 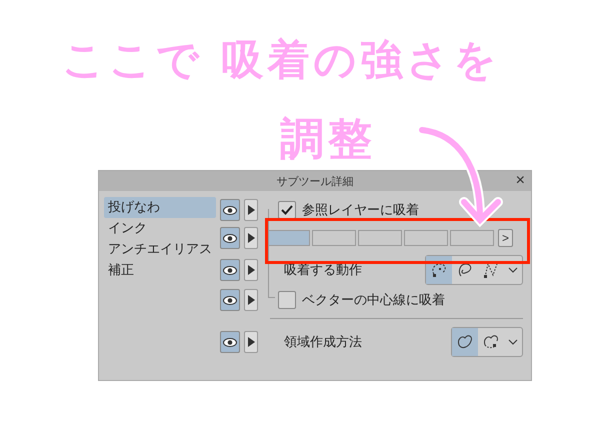 I want to click on blob-outline-icon, so click(x=465, y=342).